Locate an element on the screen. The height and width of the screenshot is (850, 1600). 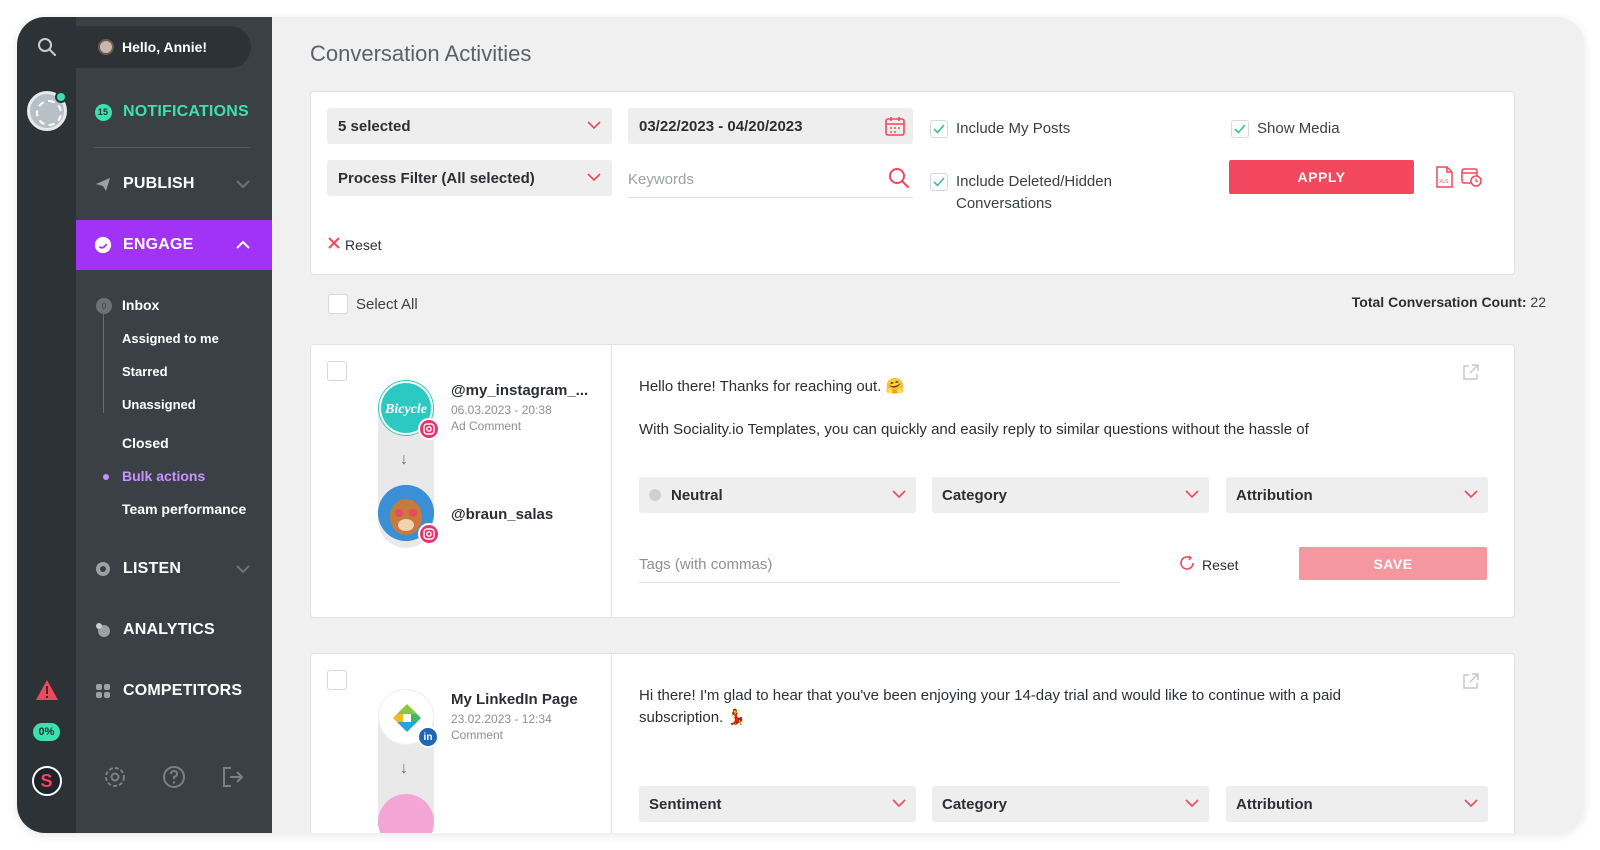
sub-nav-line is located at coordinates (103, 361).